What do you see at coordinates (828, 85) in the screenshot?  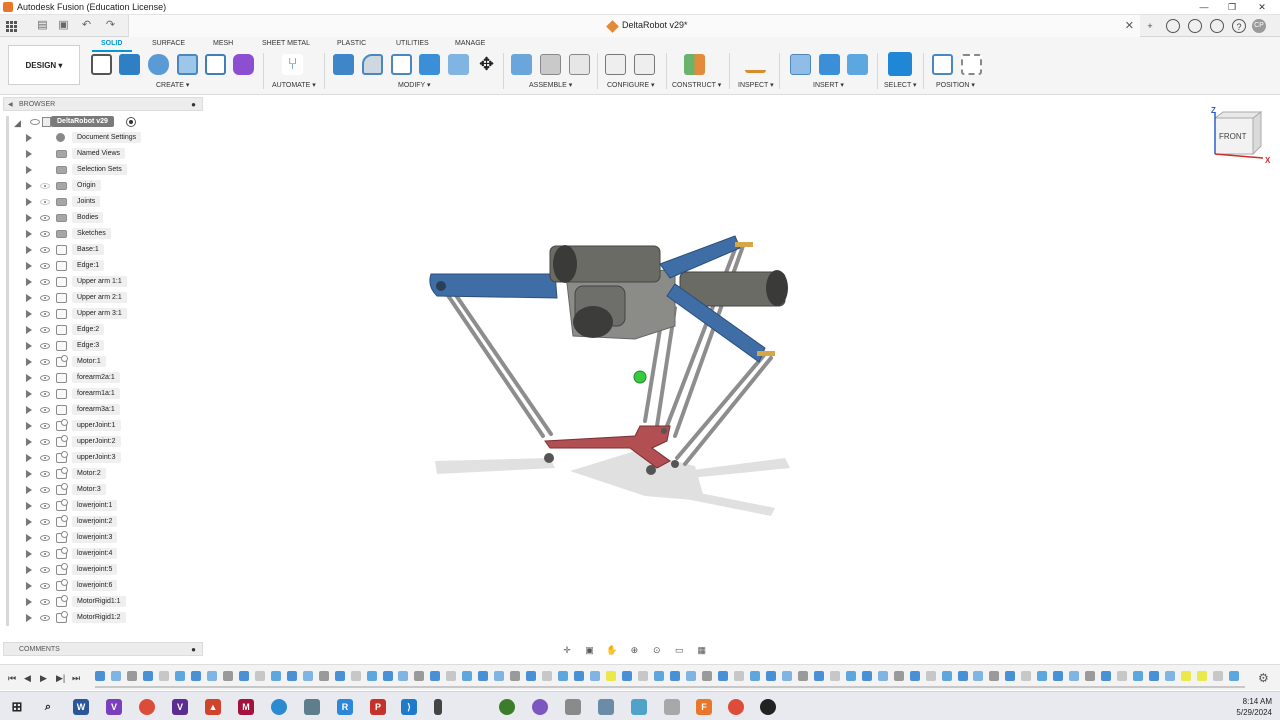 I see `group-insert: INSERT ▾` at bounding box center [828, 85].